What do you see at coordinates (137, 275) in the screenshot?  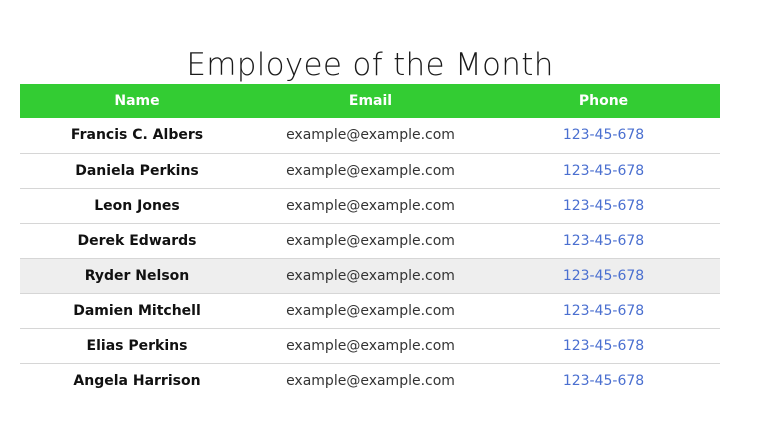 I see `name-cell: Ryder Nelson` at bounding box center [137, 275].